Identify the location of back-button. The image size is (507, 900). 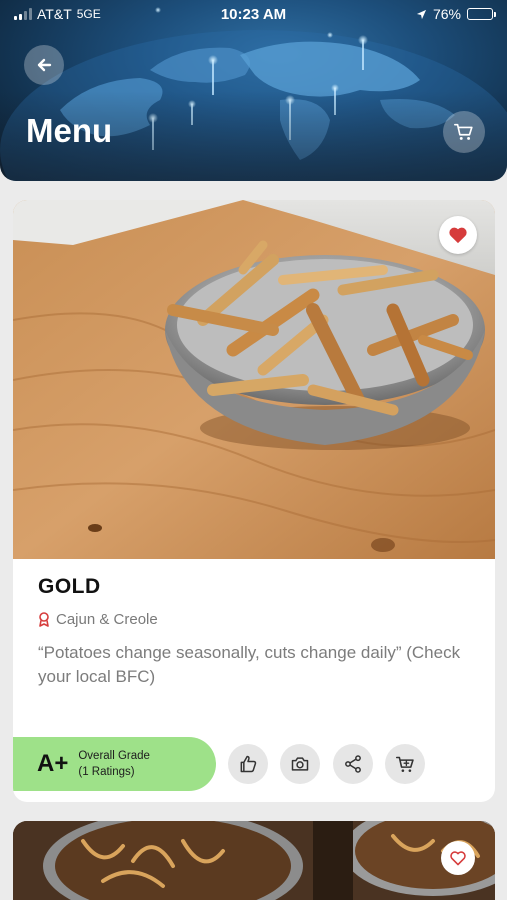
(44, 65).